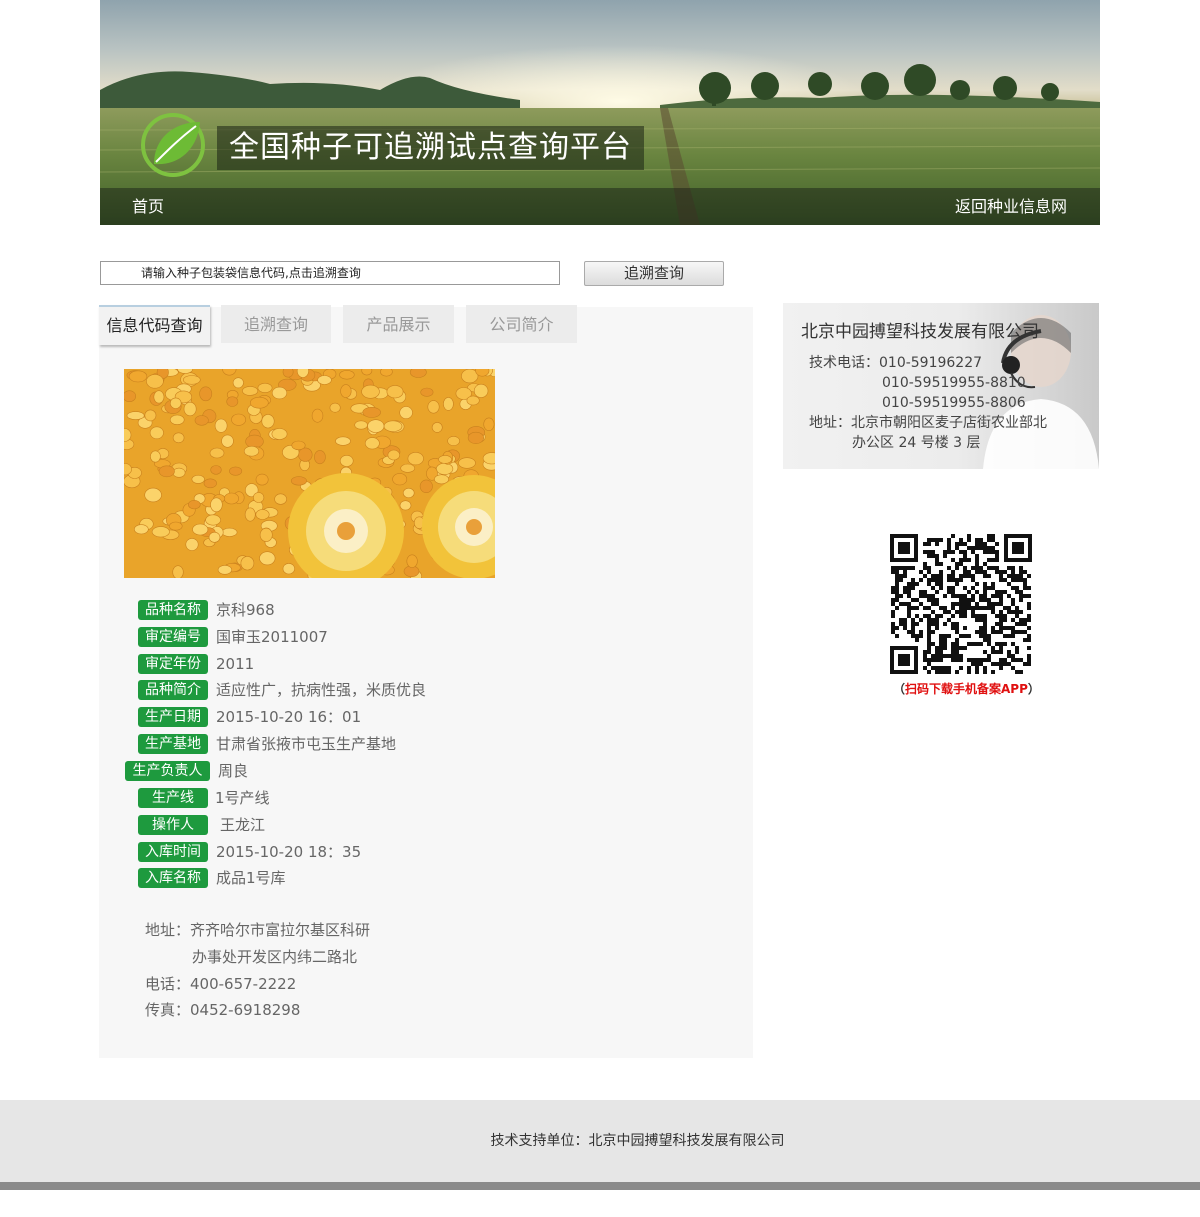 The image size is (1200, 1217). What do you see at coordinates (916, 443) in the screenshot?
I see `company-address-line2: 办公区 24 号楼 3 层` at bounding box center [916, 443].